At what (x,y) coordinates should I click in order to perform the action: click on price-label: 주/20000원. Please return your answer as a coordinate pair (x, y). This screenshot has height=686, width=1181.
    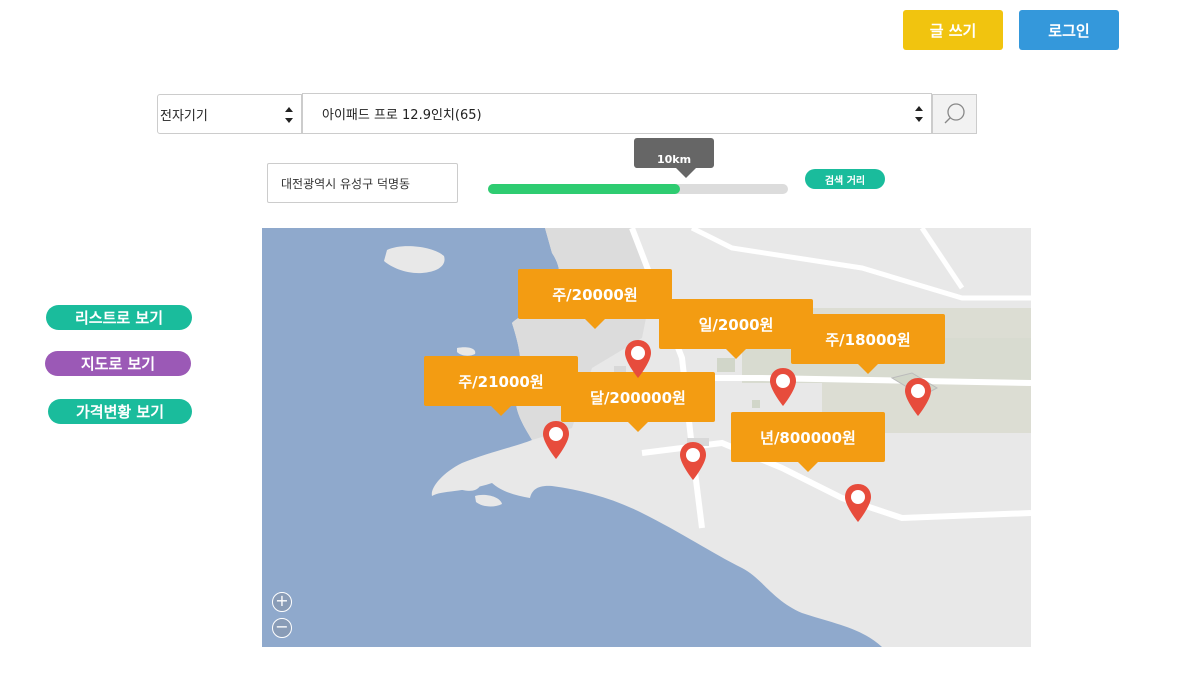
    Looking at the image, I should click on (595, 299).